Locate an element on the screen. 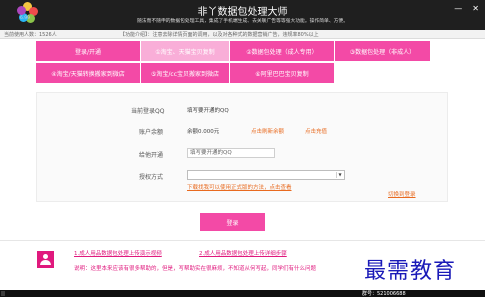 The height and width of the screenshot is (297, 485). user-icon is located at coordinates (45, 259).